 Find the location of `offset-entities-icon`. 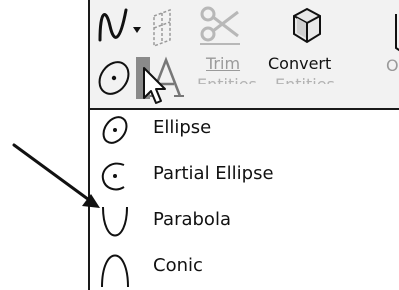

offset-entities-icon is located at coordinates (394, 32).